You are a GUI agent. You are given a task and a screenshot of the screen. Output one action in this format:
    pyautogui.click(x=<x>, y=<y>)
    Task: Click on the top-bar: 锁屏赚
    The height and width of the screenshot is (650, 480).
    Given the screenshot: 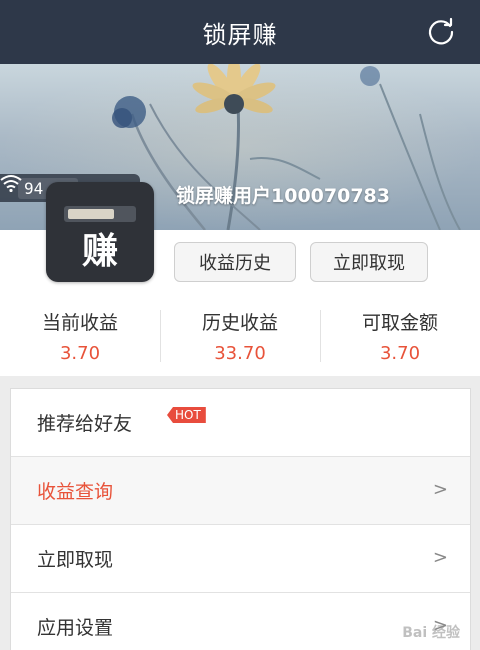 What is the action you would take?
    pyautogui.click(x=240, y=32)
    